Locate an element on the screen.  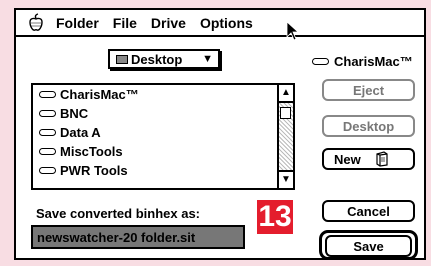
folder-popup-label: Desktop is located at coordinates (157, 59).